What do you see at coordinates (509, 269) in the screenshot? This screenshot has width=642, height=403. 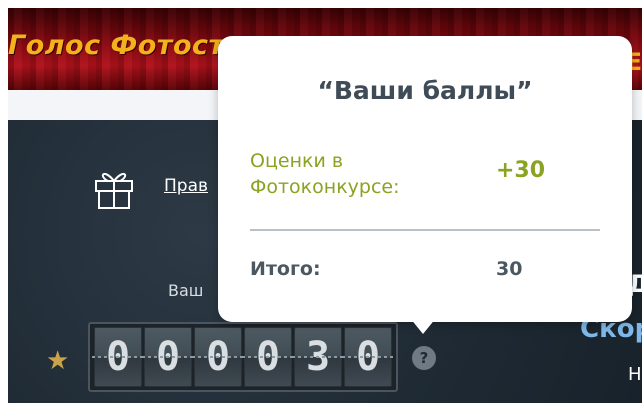 I see `total-value: 30` at bounding box center [509, 269].